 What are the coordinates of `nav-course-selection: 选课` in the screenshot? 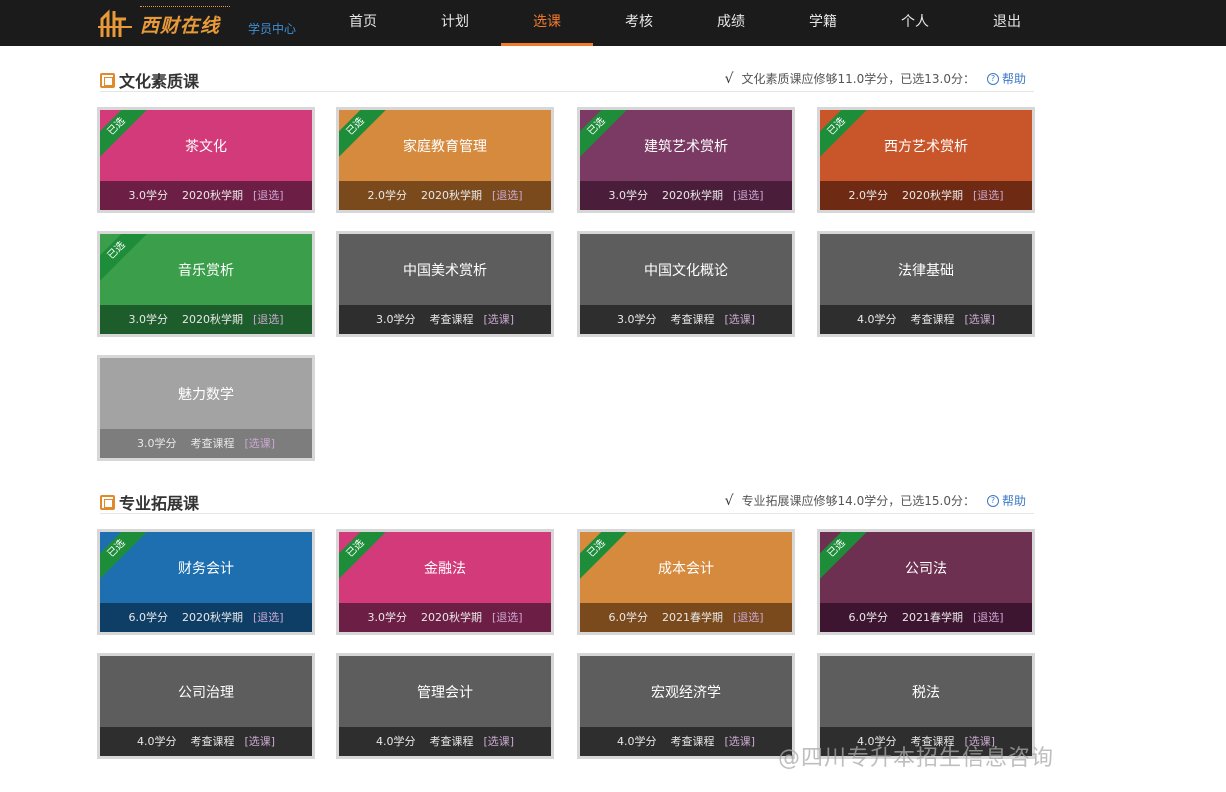 It's located at (547, 23).